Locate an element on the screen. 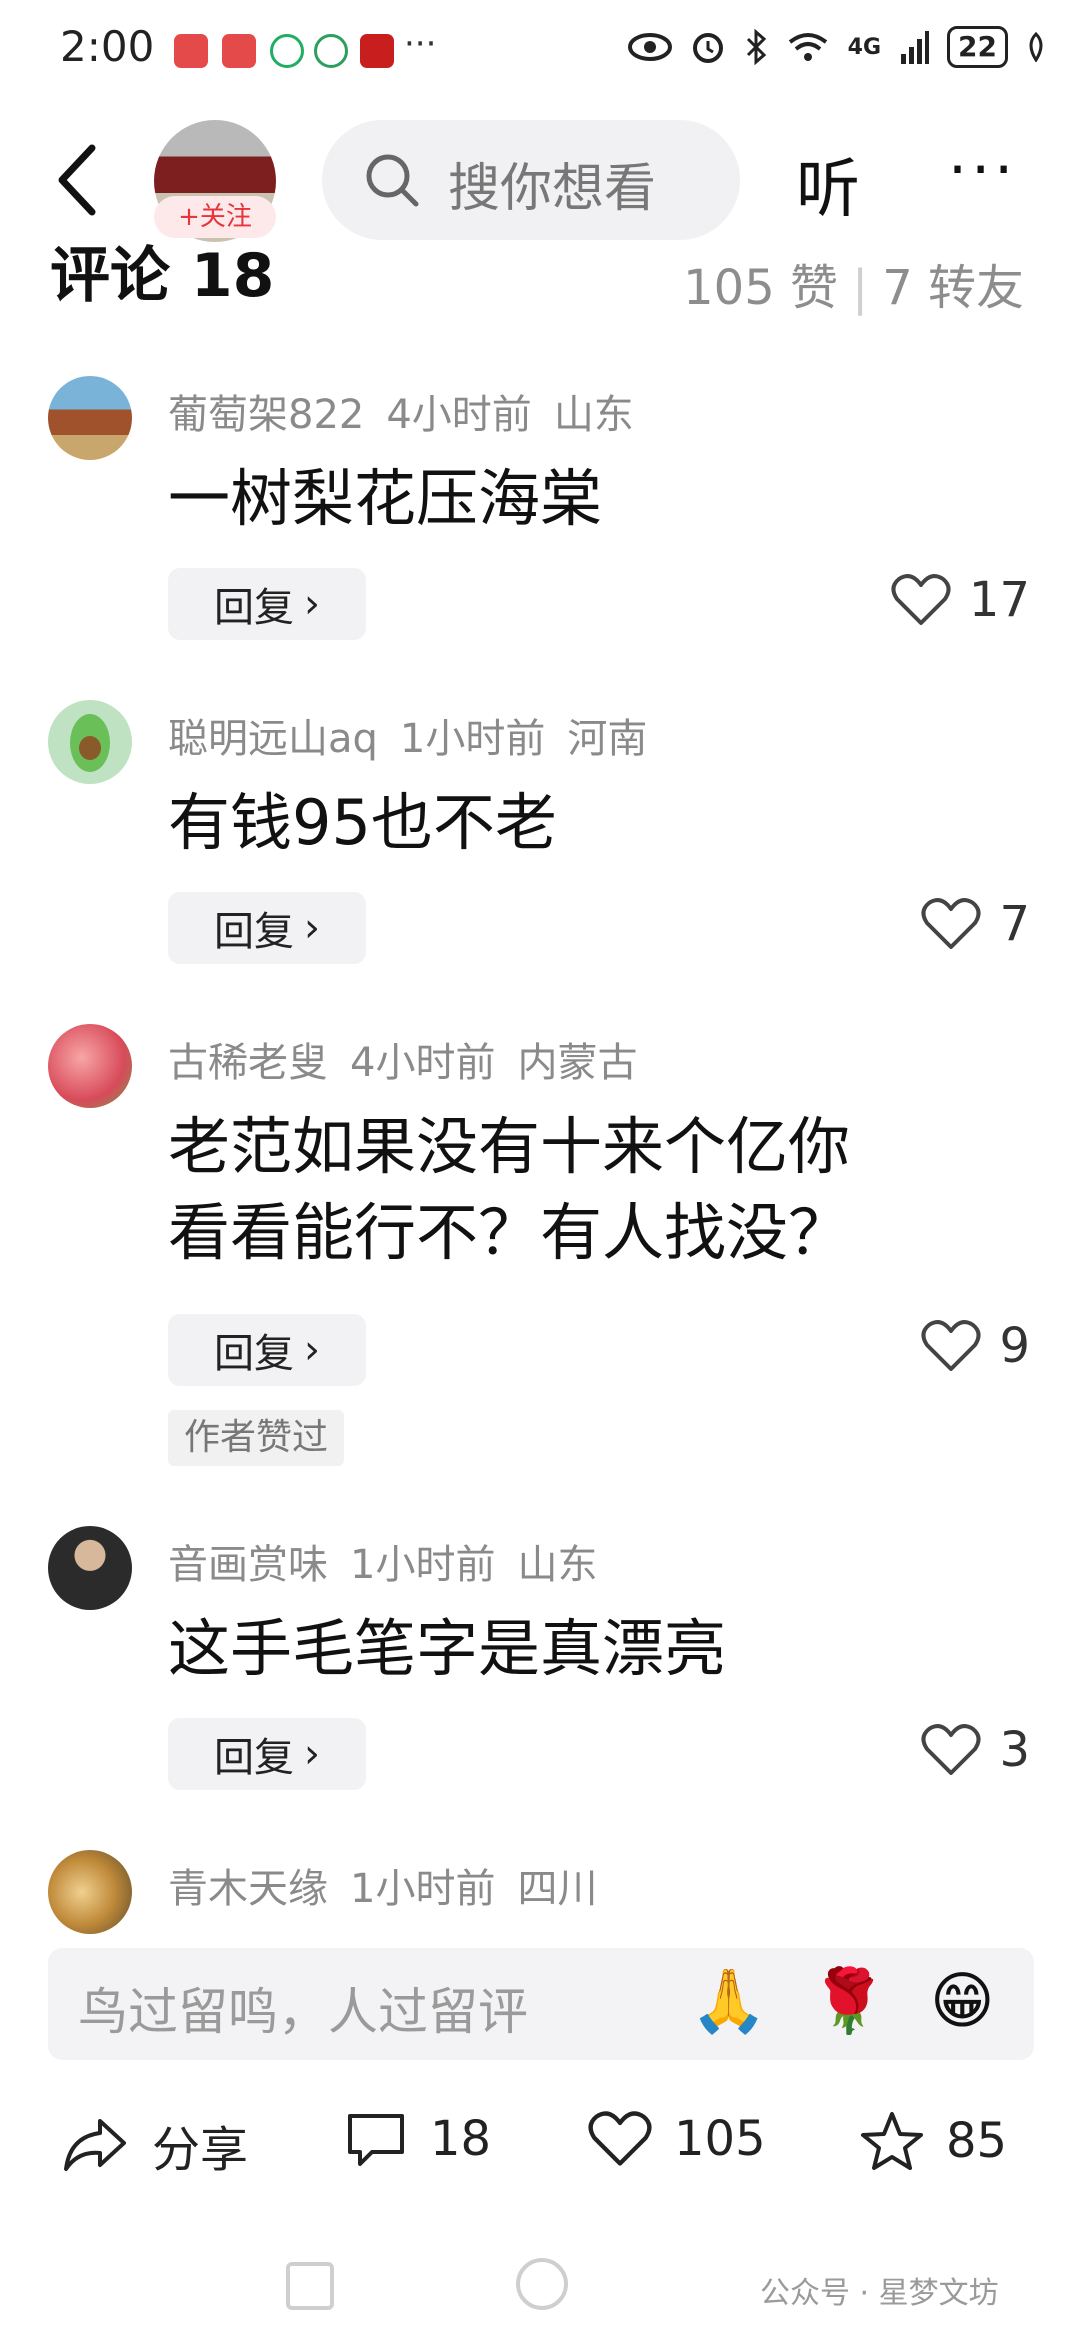  battery-indicator: 22 is located at coordinates (977, 47).